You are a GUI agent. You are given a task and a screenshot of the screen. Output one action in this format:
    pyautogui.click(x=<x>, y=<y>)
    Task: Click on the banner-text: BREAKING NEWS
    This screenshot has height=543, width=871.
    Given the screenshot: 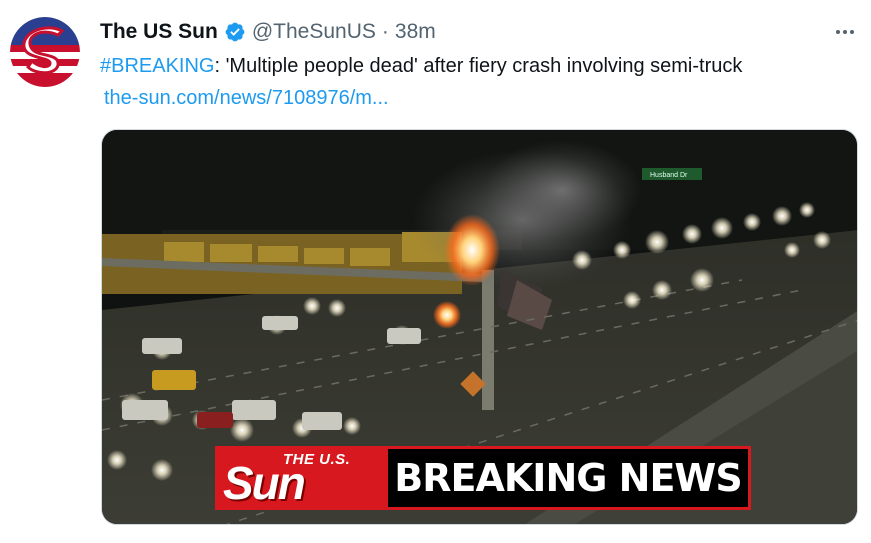 What is the action you would take?
    pyautogui.click(x=568, y=478)
    